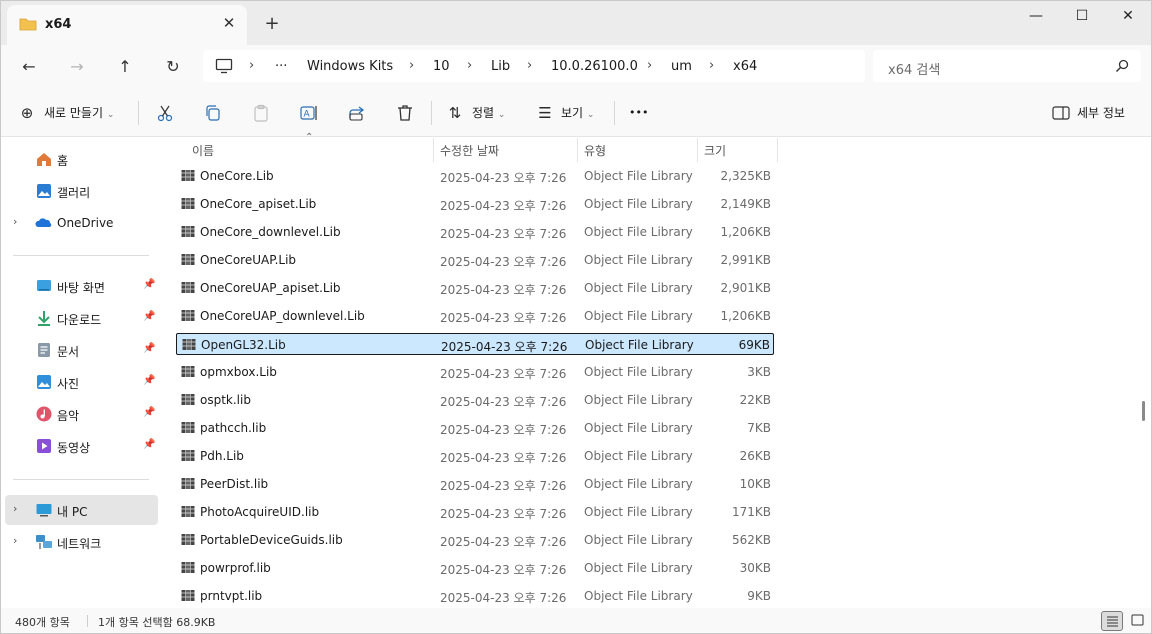 The height and width of the screenshot is (634, 1152). What do you see at coordinates (500, 66) in the screenshot?
I see `breadcrumb-lib: Lib` at bounding box center [500, 66].